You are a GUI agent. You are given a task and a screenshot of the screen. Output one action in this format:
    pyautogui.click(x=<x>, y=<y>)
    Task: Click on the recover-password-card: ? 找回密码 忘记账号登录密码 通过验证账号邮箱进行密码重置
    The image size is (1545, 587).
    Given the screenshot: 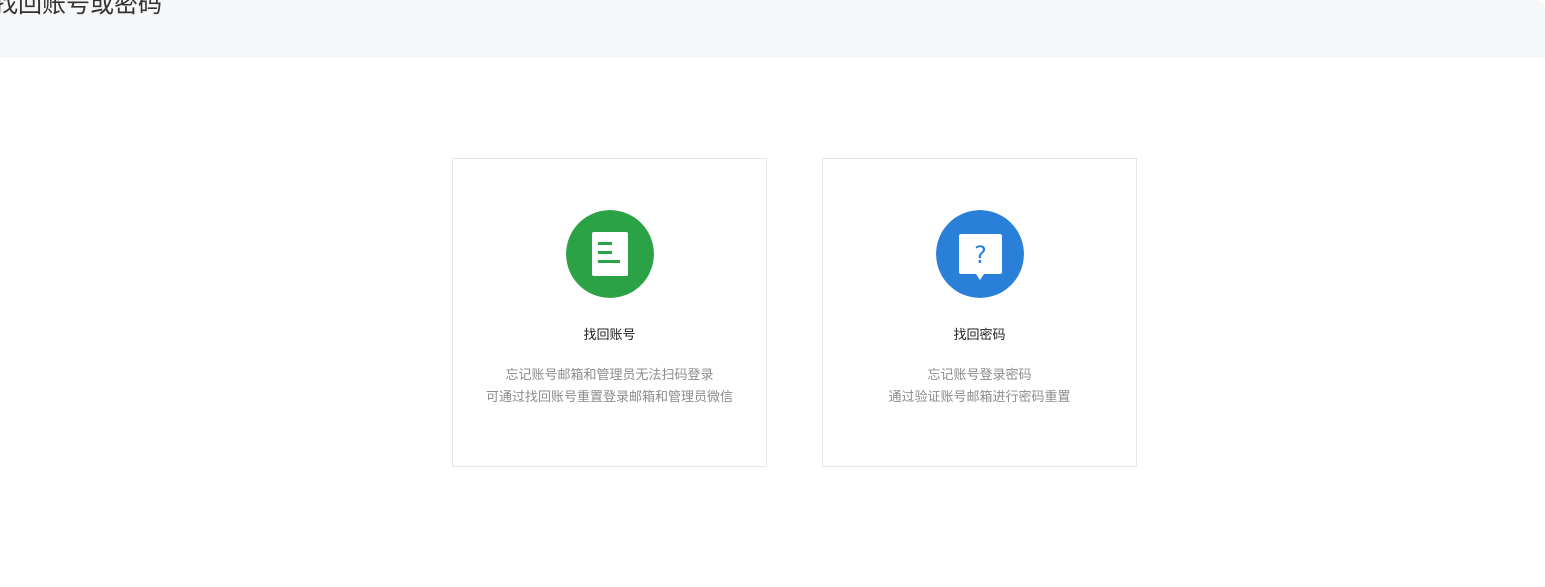 What is the action you would take?
    pyautogui.click(x=979, y=312)
    